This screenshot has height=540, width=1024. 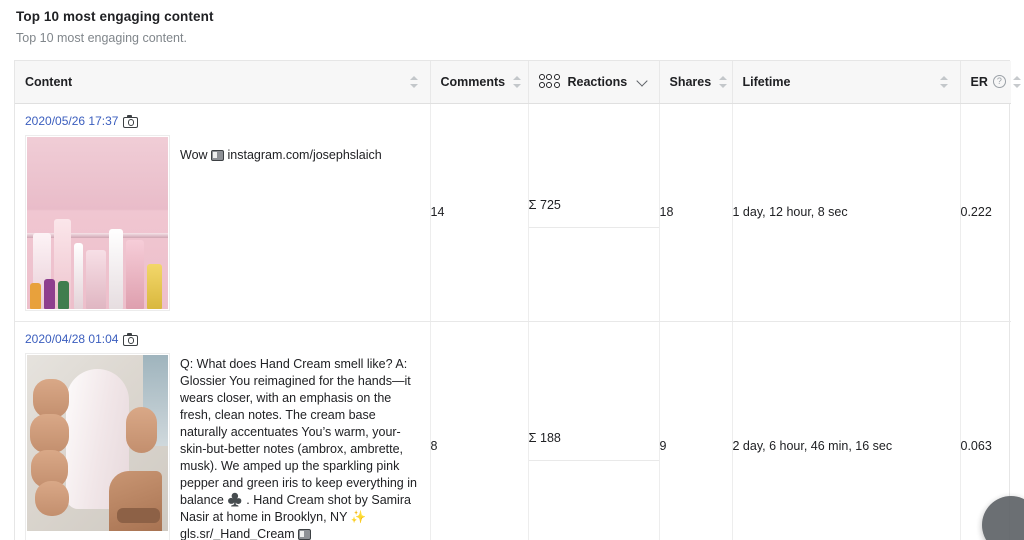 What do you see at coordinates (222, 337) in the screenshot?
I see `post-date-link: 2020/04/28 01:04` at bounding box center [222, 337].